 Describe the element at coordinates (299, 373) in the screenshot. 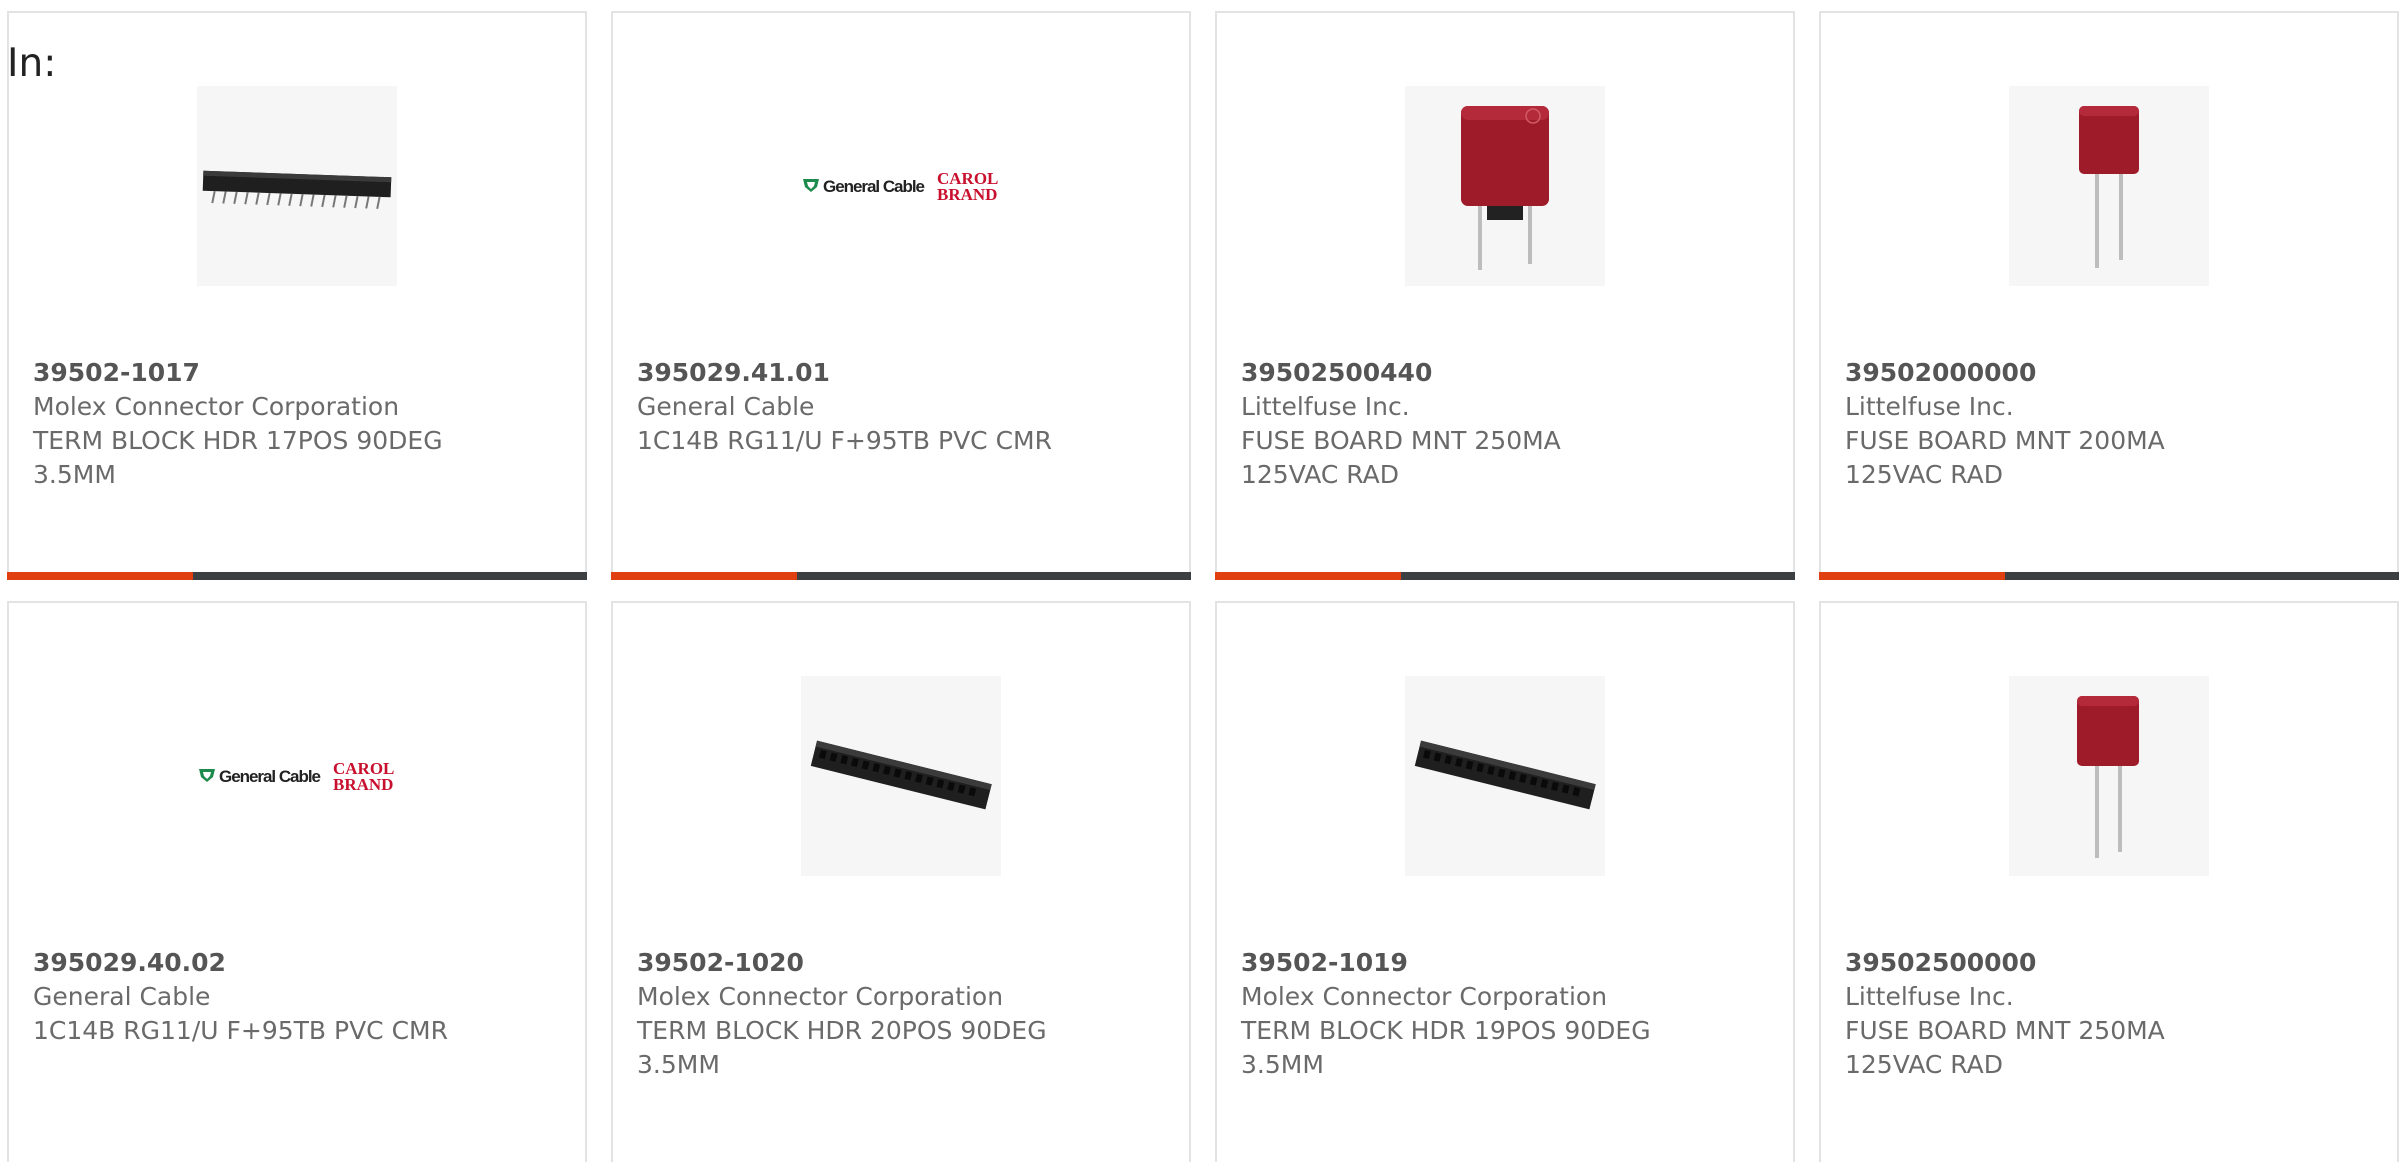

I see `part-number: 39502-1017` at that location.